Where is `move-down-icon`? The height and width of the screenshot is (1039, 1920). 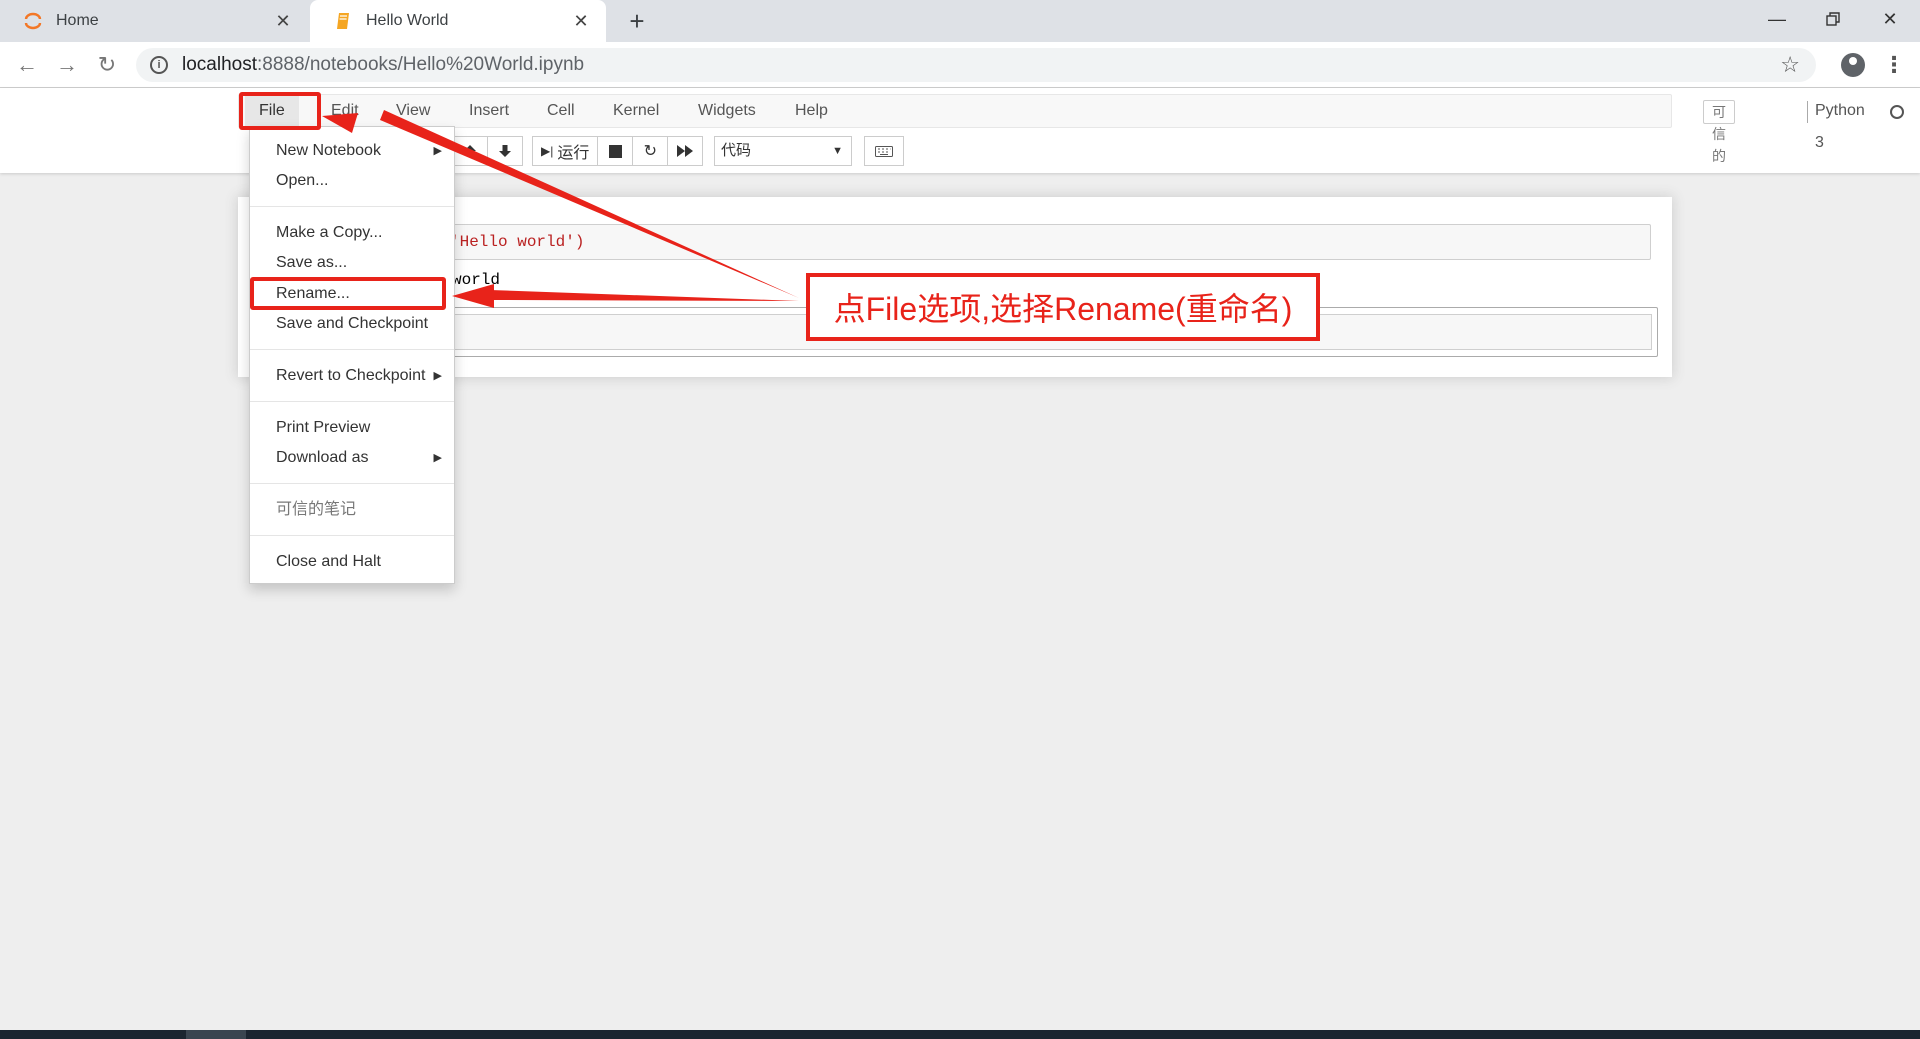
move-down-icon is located at coordinates (505, 151).